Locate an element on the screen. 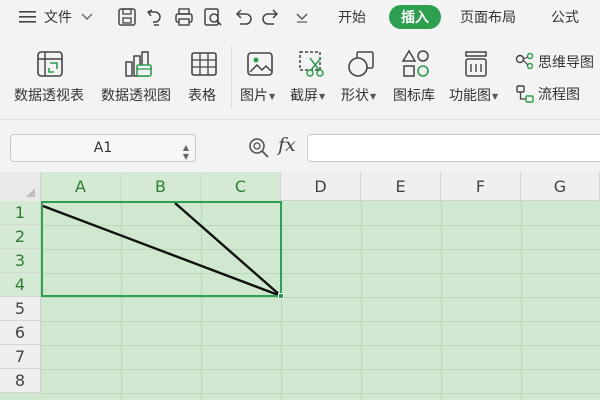 This screenshot has height=400, width=600. tab-page-layout-label: 页面布局 is located at coordinates (488, 18).